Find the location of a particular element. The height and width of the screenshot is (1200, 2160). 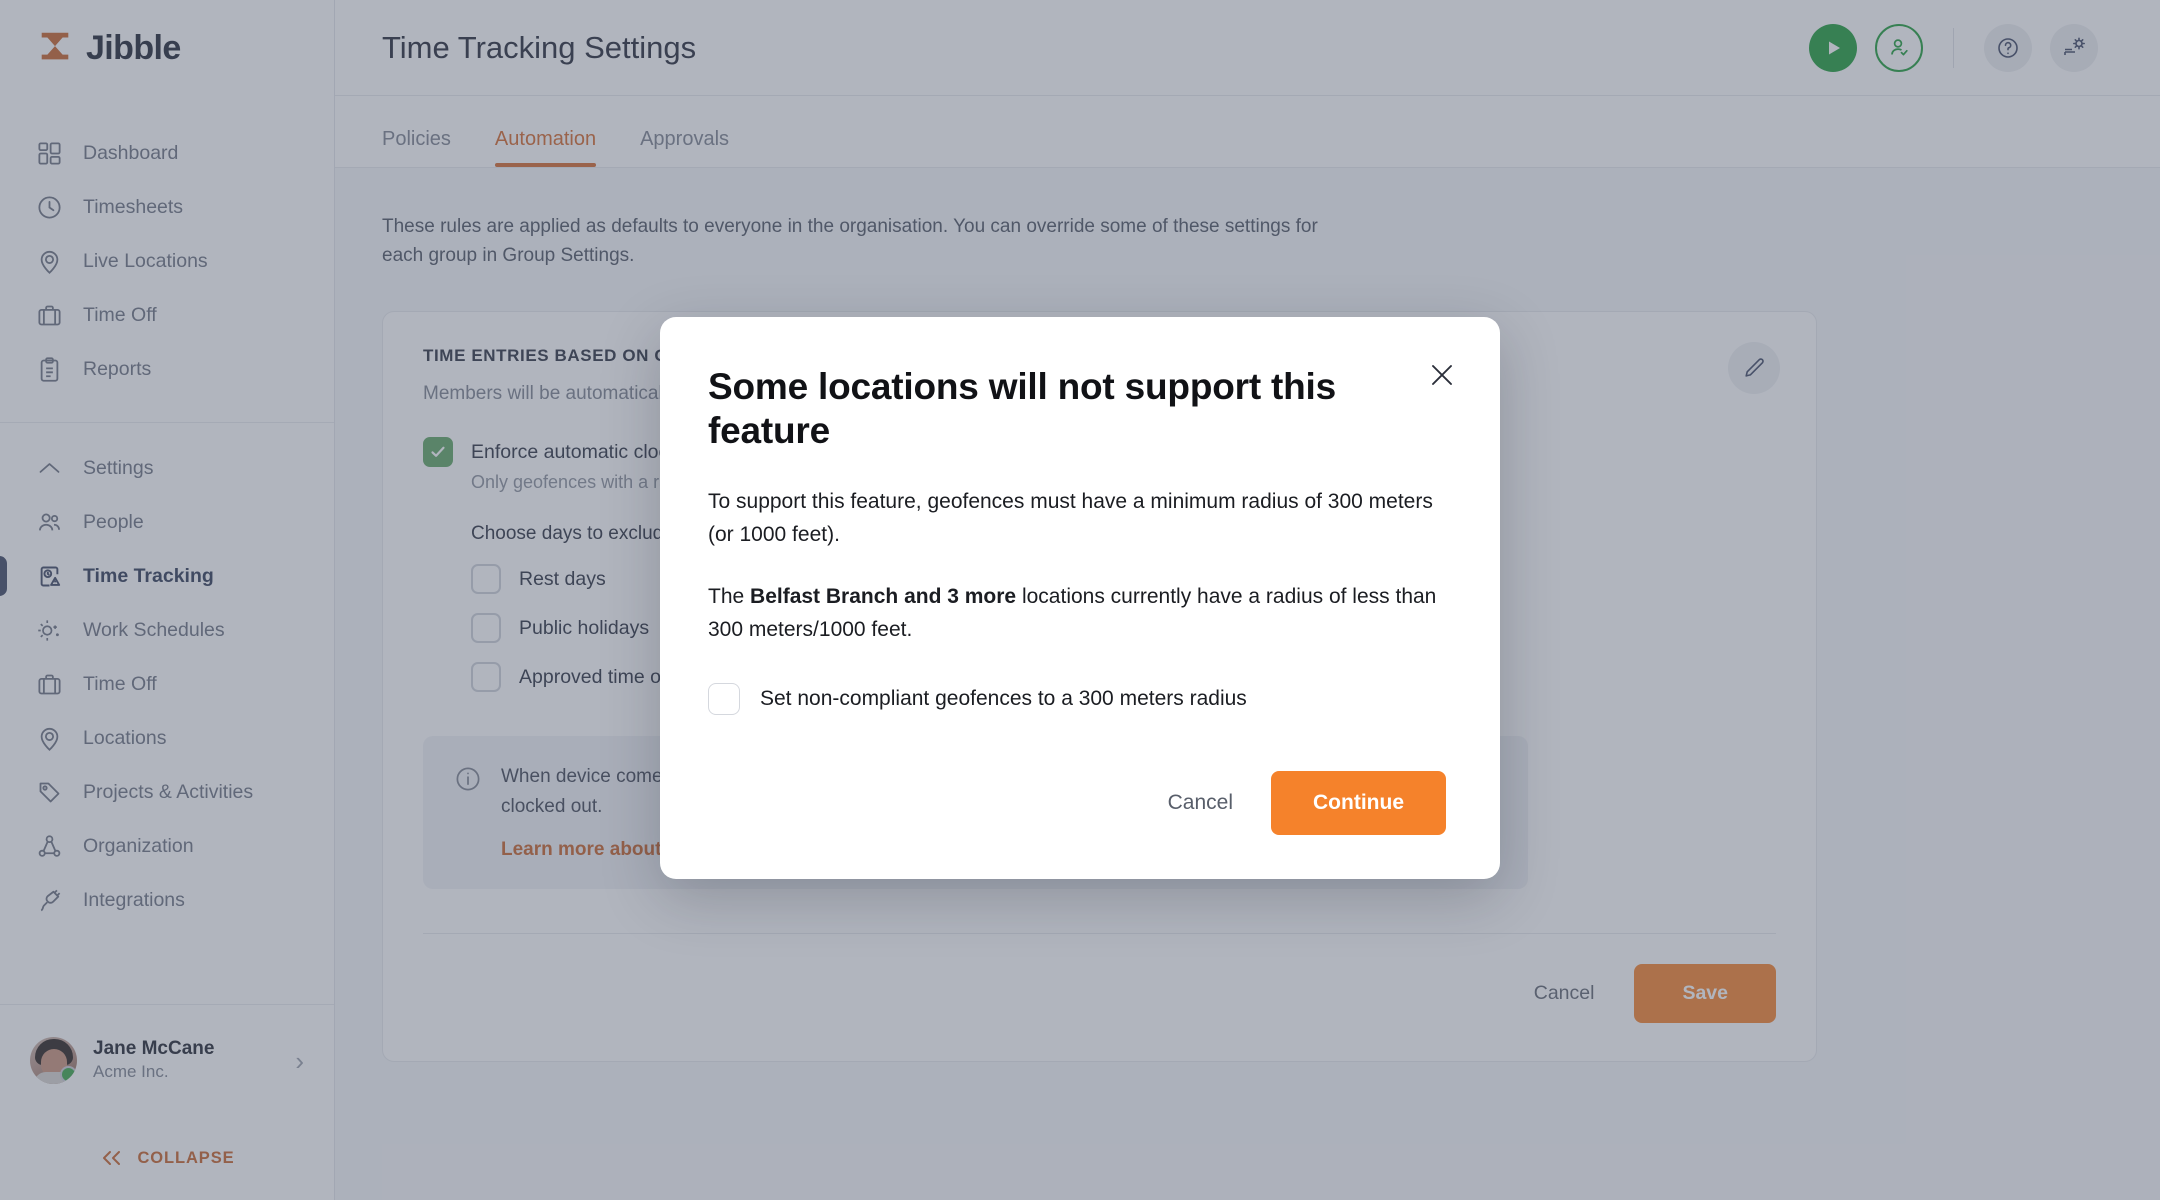

modal-paragraph-2-pre: The is located at coordinates (729, 597).